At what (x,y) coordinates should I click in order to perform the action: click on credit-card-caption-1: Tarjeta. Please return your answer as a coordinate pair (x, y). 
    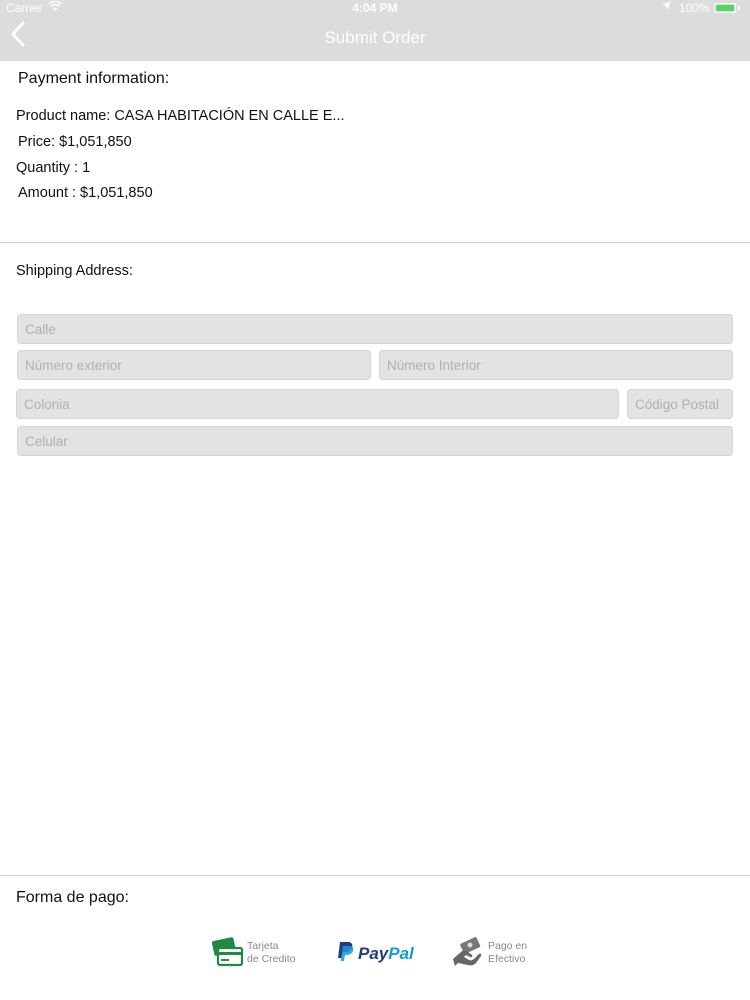
    Looking at the image, I should click on (263, 946).